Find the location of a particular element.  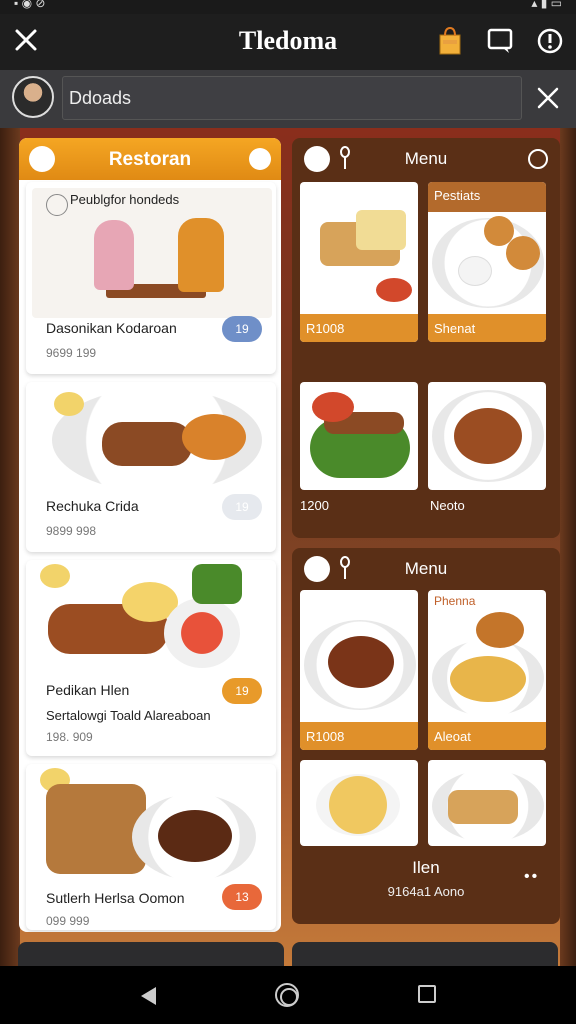

tag-icon is located at coordinates (57, 205).